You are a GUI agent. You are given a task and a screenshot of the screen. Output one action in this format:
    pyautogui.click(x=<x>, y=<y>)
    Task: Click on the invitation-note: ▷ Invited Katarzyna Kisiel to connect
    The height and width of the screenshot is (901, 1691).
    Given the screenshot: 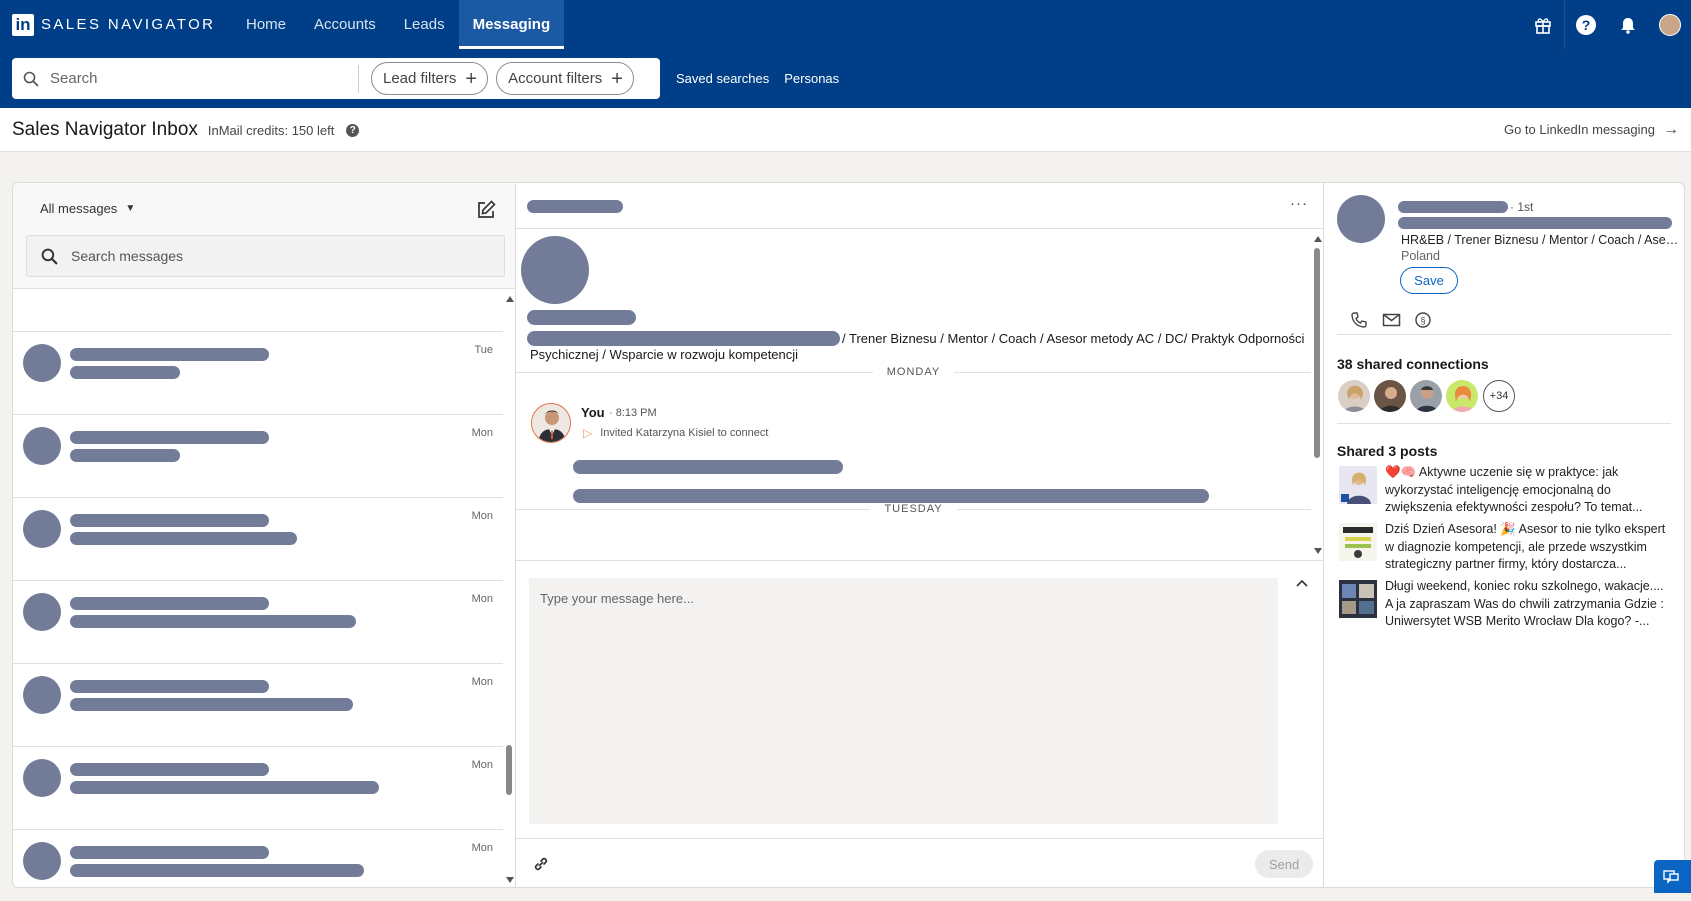 What is the action you would take?
    pyautogui.click(x=675, y=433)
    